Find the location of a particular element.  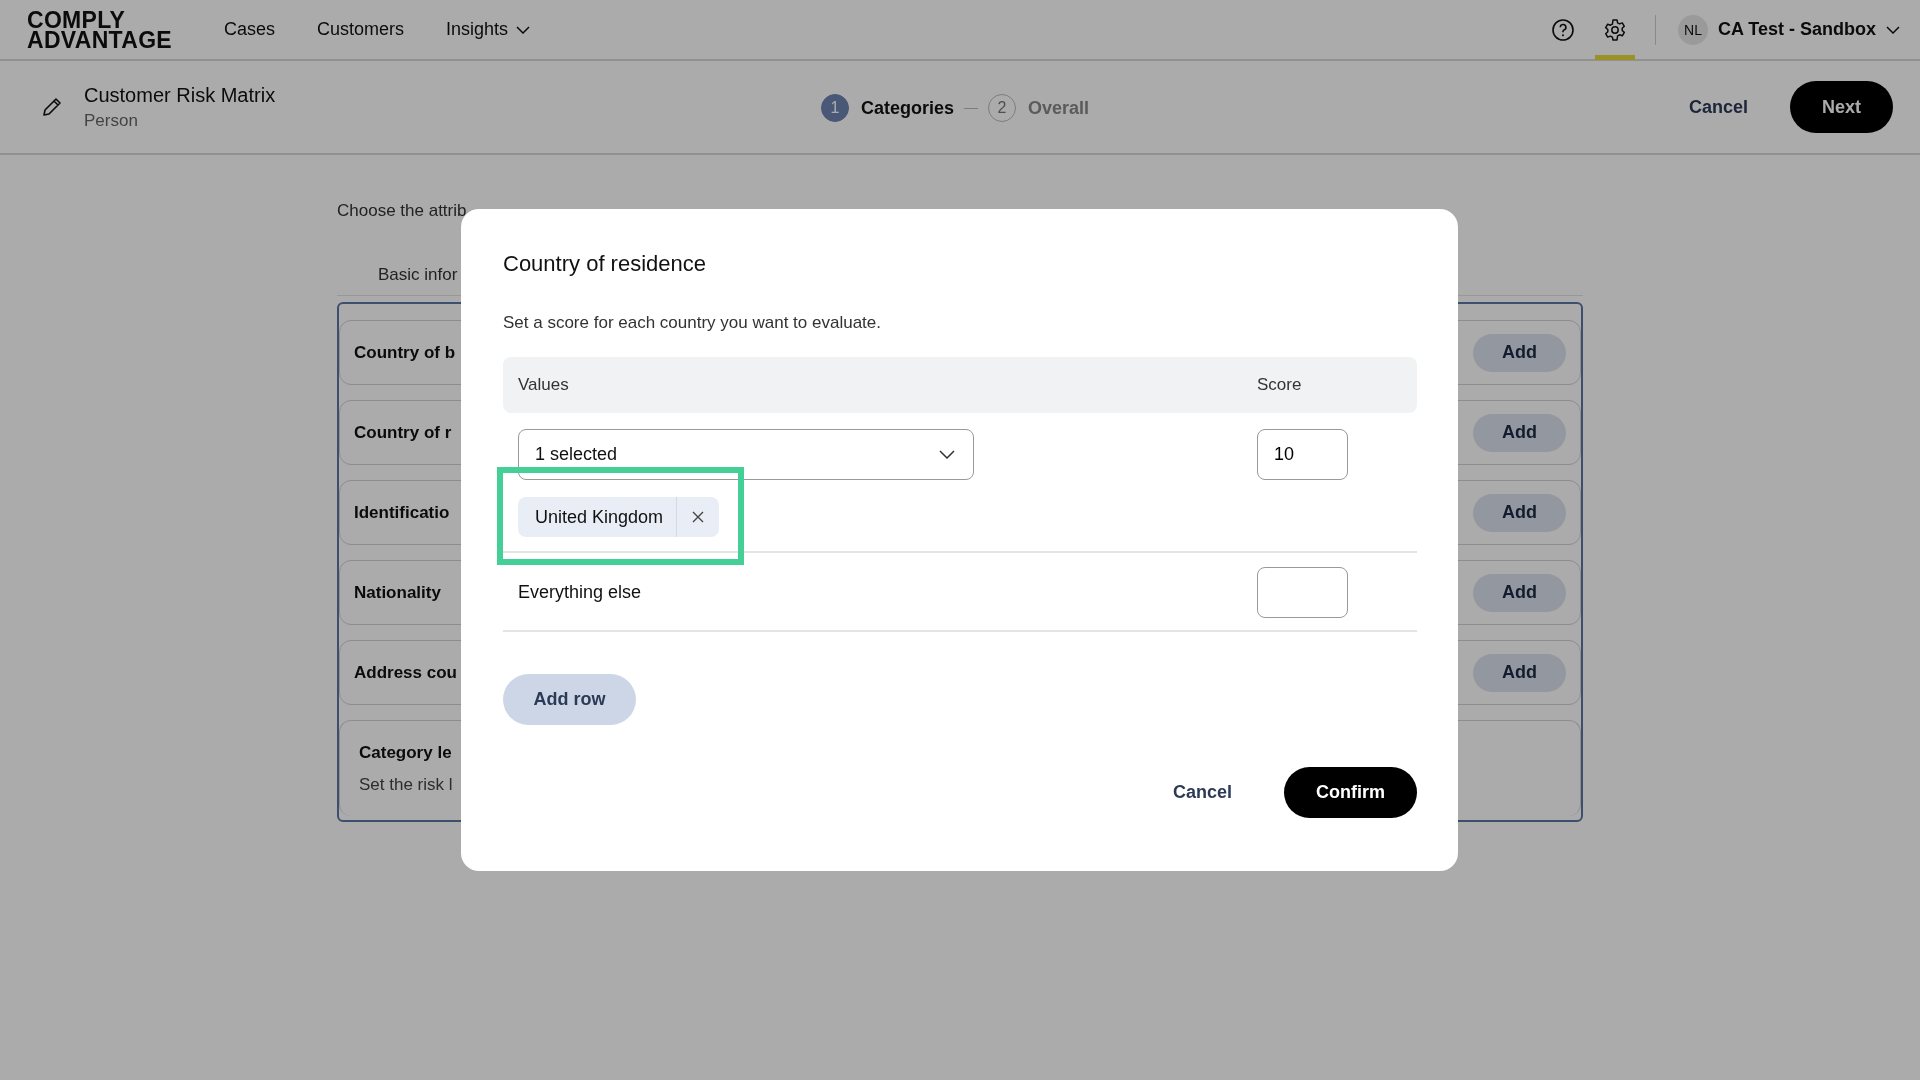

row-label: Everything else is located at coordinates (580, 592).